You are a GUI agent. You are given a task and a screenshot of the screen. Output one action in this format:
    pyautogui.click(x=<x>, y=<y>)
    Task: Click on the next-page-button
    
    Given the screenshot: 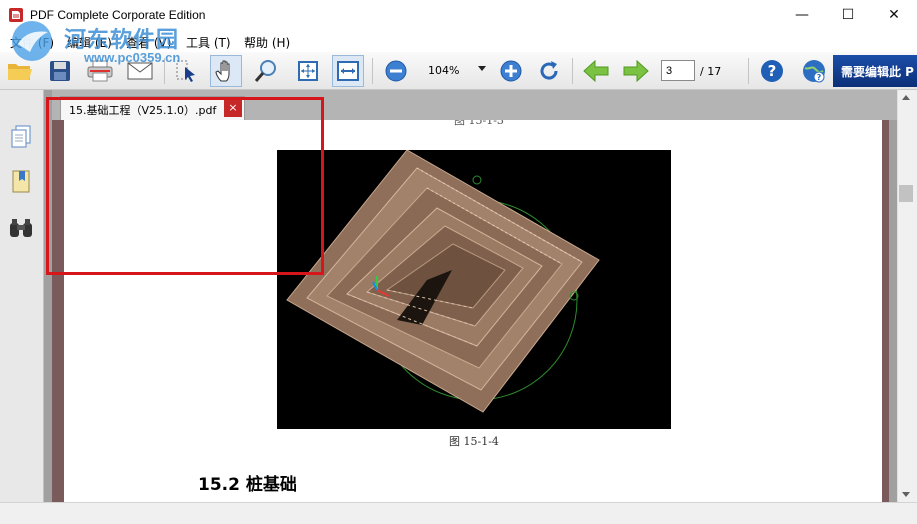 What is the action you would take?
    pyautogui.click(x=636, y=71)
    